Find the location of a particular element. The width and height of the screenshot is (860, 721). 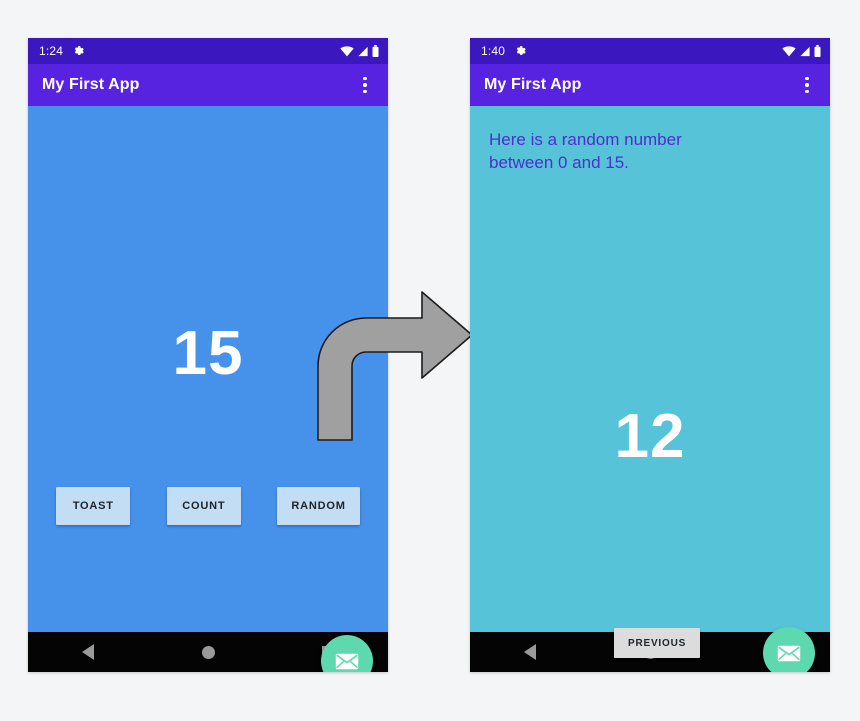

toast-button: TOAST is located at coordinates (93, 506).